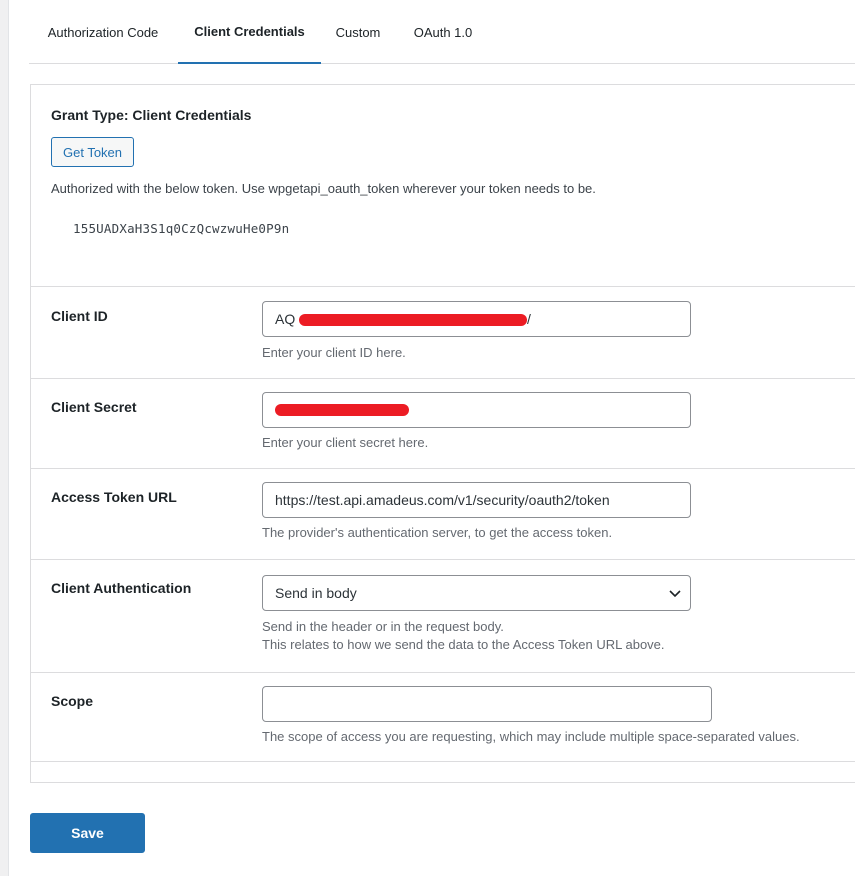 This screenshot has height=876, width=855. Describe the element at coordinates (87, 833) in the screenshot. I see `save-button: Save` at that location.